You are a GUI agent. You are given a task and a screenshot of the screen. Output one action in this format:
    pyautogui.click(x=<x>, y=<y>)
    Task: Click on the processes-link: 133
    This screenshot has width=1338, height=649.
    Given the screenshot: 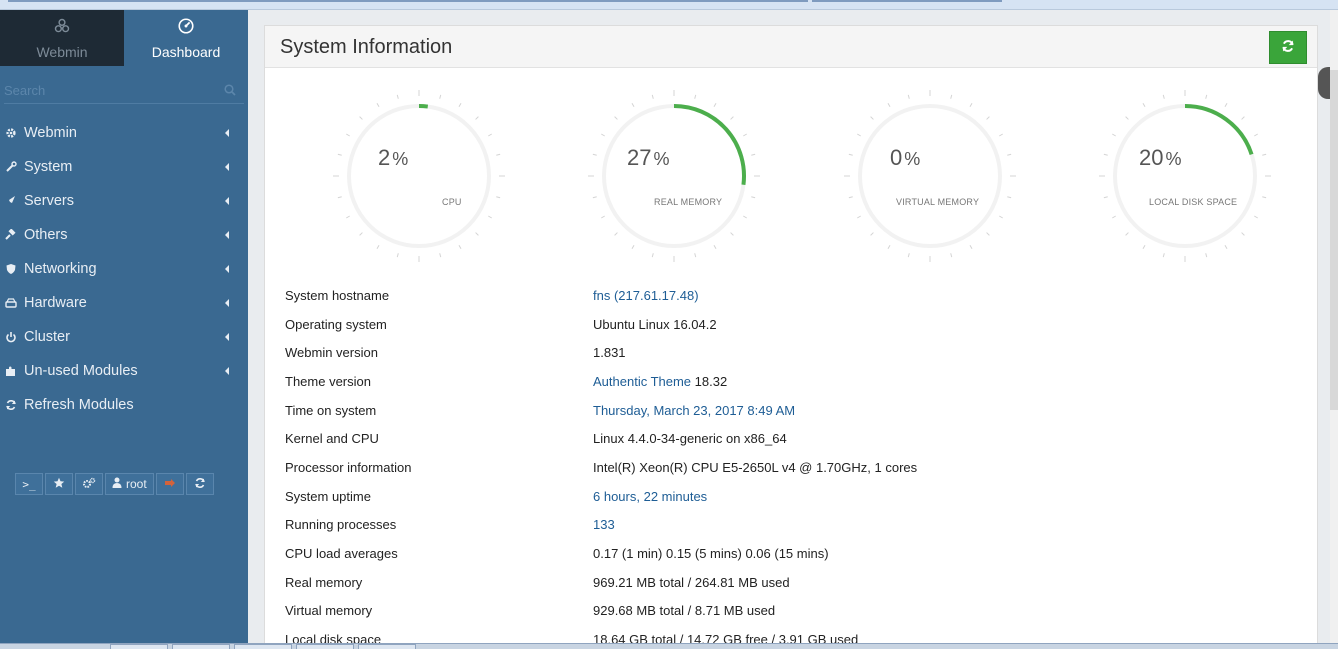 What is the action you would take?
    pyautogui.click(x=604, y=524)
    